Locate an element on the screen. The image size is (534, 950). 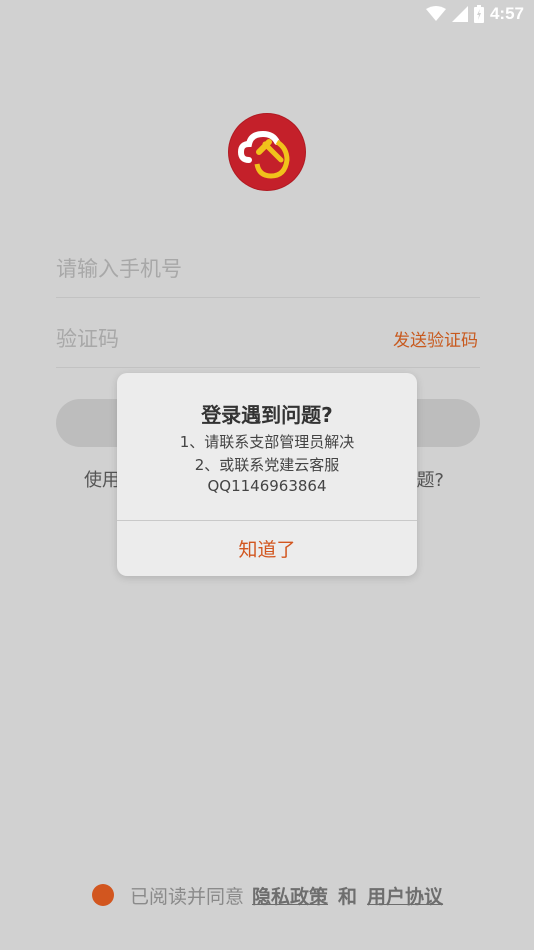
agreement-row: 已阅读并同意 隐私政策 和 用户协议 is located at coordinates (267, 895).